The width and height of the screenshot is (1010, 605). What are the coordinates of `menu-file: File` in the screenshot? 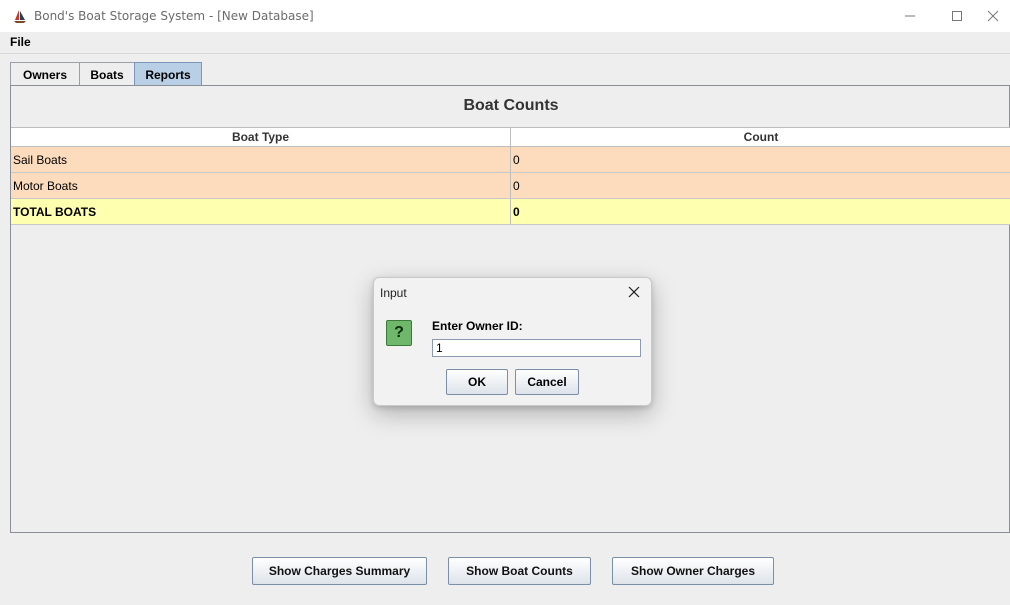 It's located at (20, 42).